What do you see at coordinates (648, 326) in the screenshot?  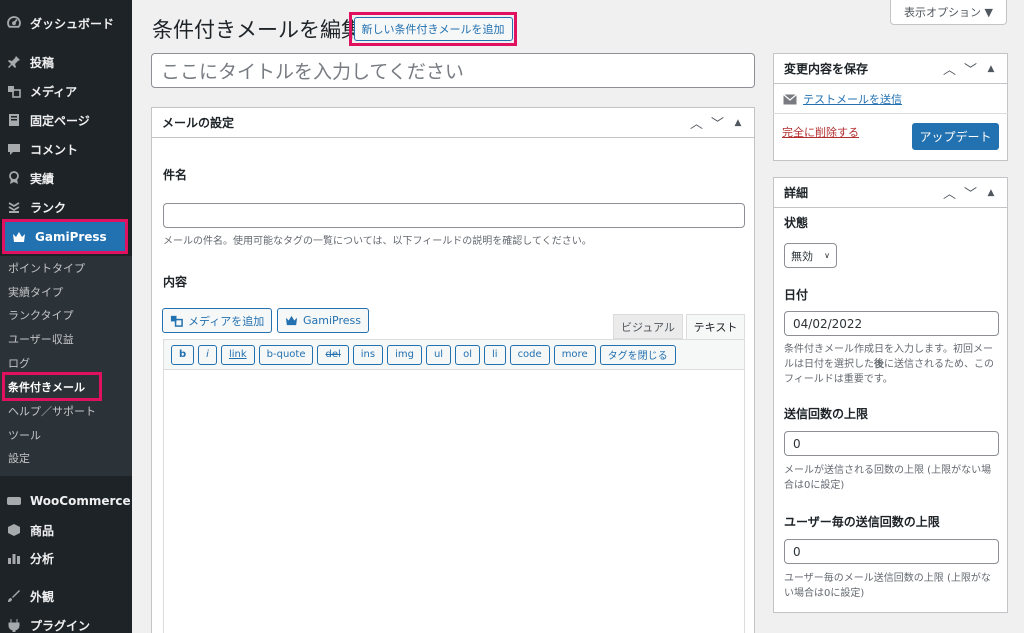 I see `tab-visual: ビジュアル` at bounding box center [648, 326].